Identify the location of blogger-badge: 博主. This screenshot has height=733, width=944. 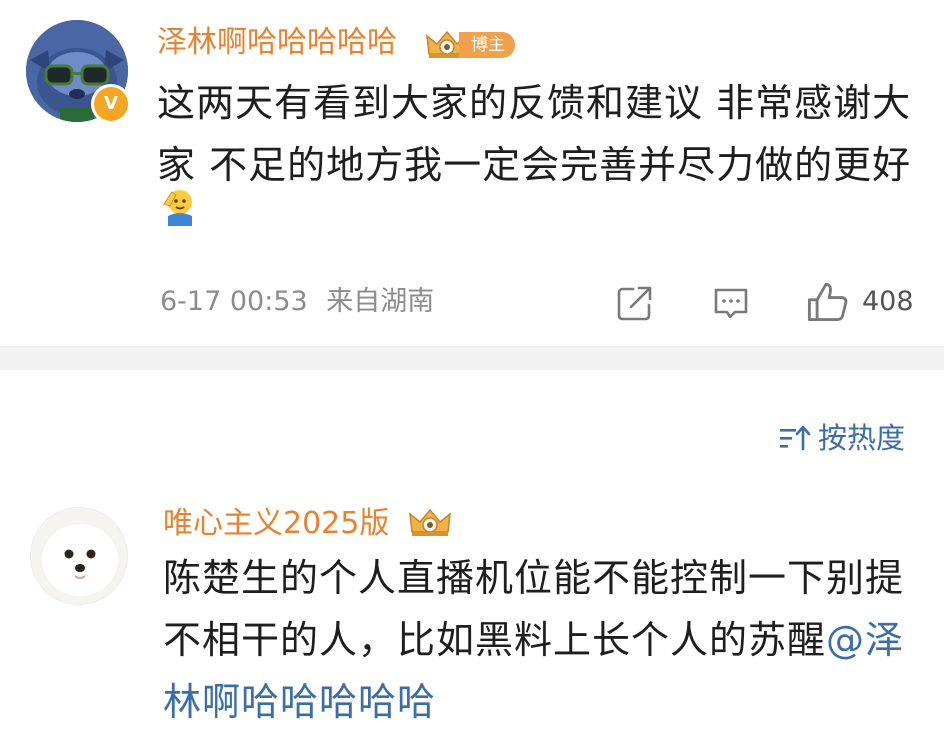
(487, 45).